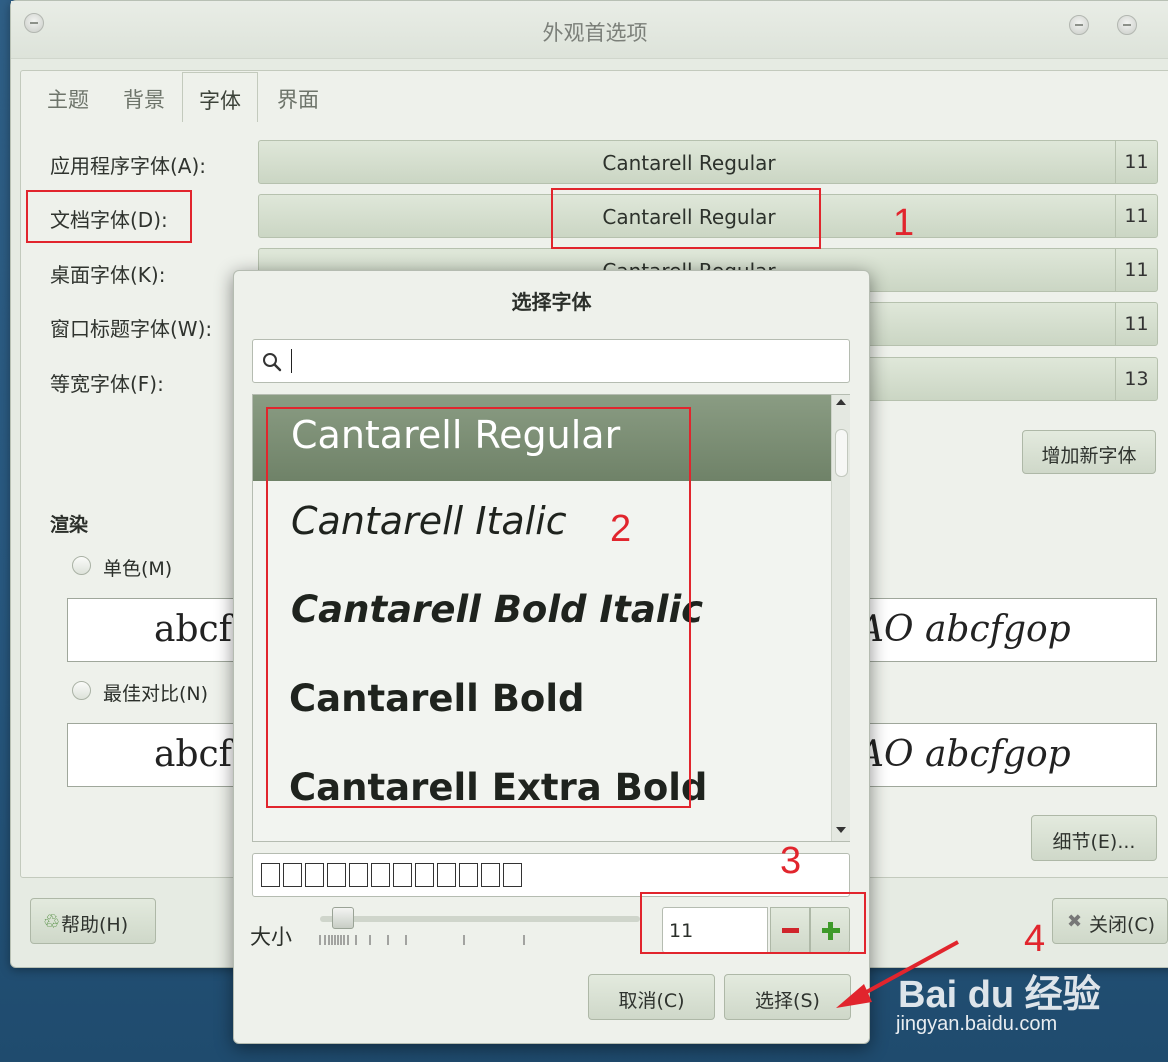 The height and width of the screenshot is (1062, 1168). Describe the element at coordinates (220, 97) in the screenshot. I see `tab-fonts: 字体` at that location.